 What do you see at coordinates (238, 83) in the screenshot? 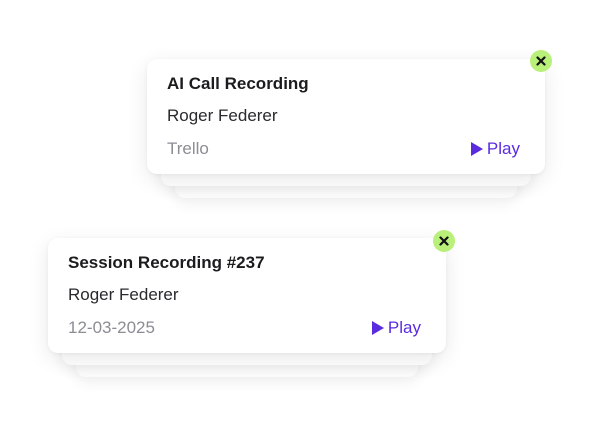
I see `card-title: AI Call Recording` at bounding box center [238, 83].